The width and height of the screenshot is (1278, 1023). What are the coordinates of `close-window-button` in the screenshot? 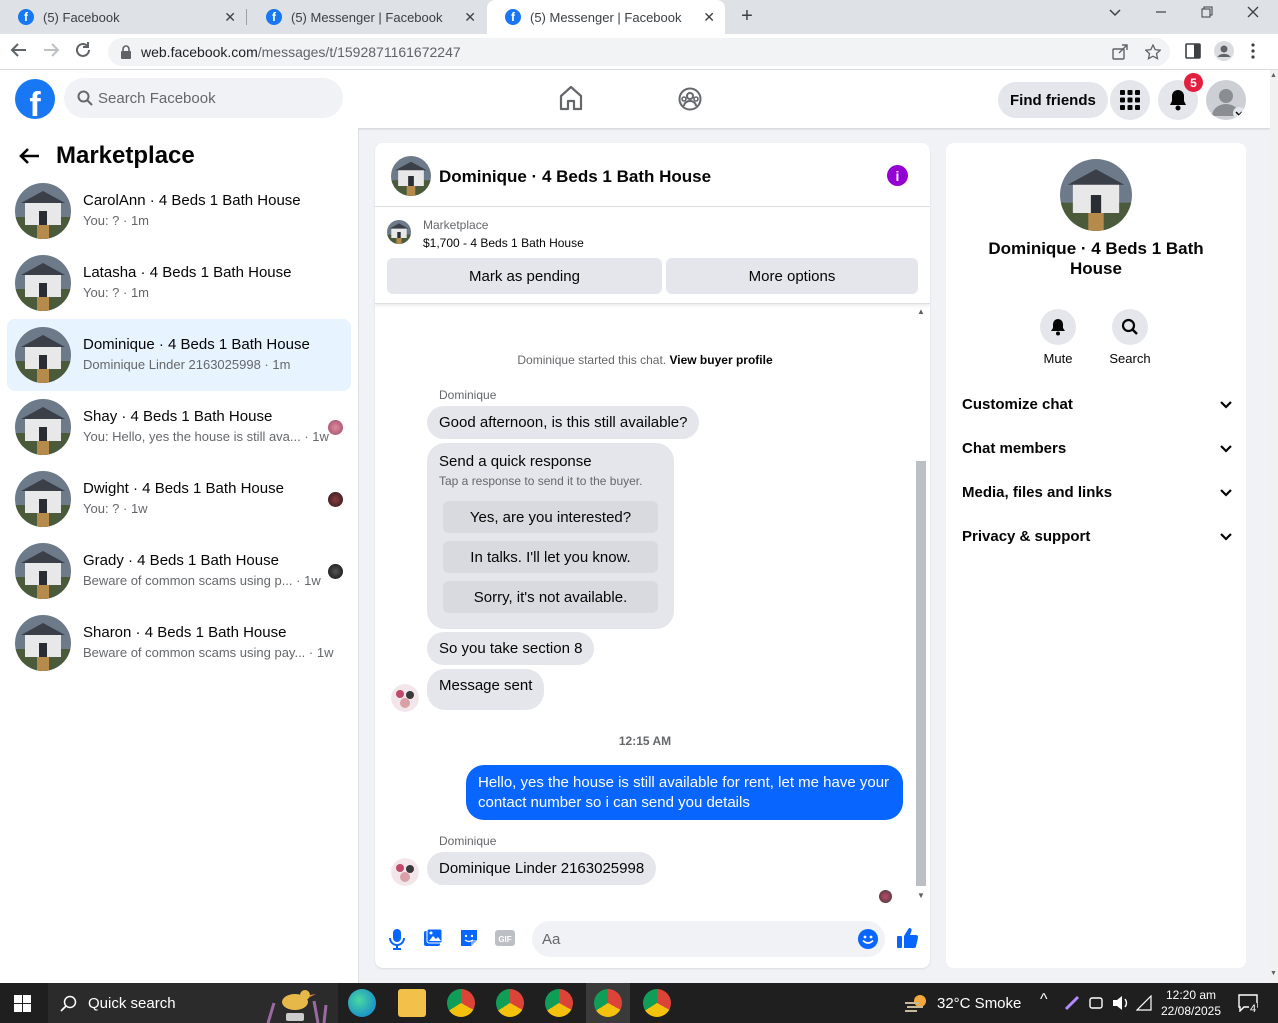 It's located at (1256, 12).